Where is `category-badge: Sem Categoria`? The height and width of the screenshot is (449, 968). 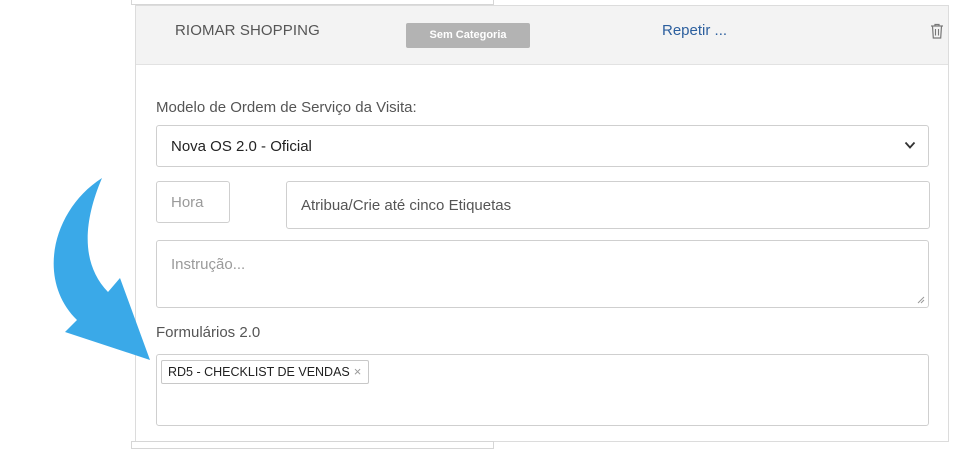
category-badge: Sem Categoria is located at coordinates (468, 35).